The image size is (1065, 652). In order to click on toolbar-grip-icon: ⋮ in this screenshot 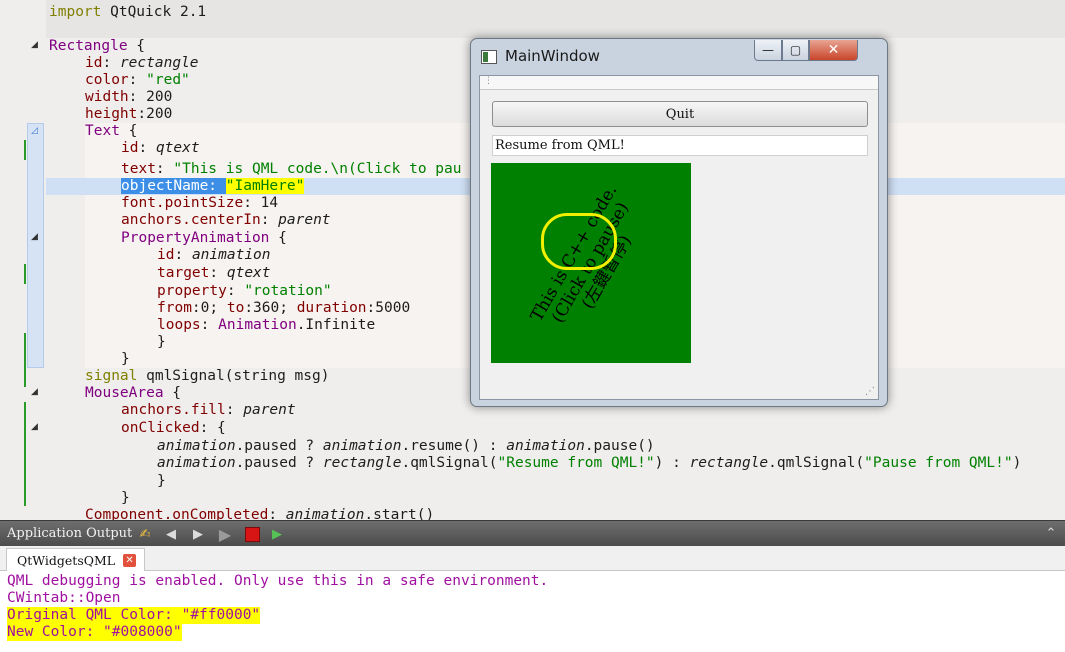, I will do `click(488, 81)`.